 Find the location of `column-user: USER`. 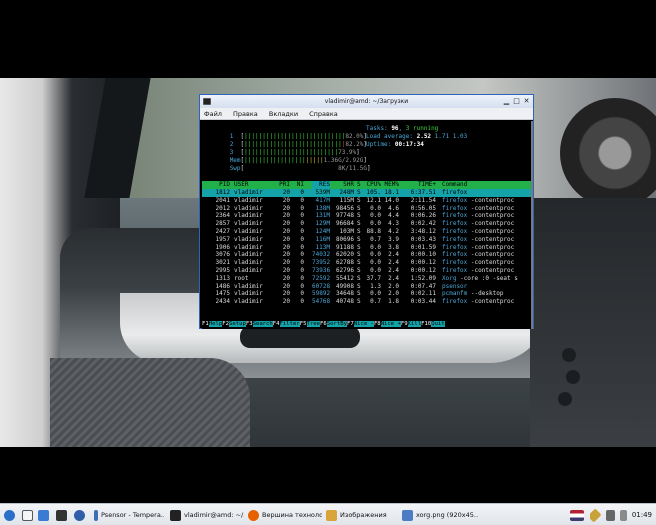

column-user: USER is located at coordinates (241, 185).